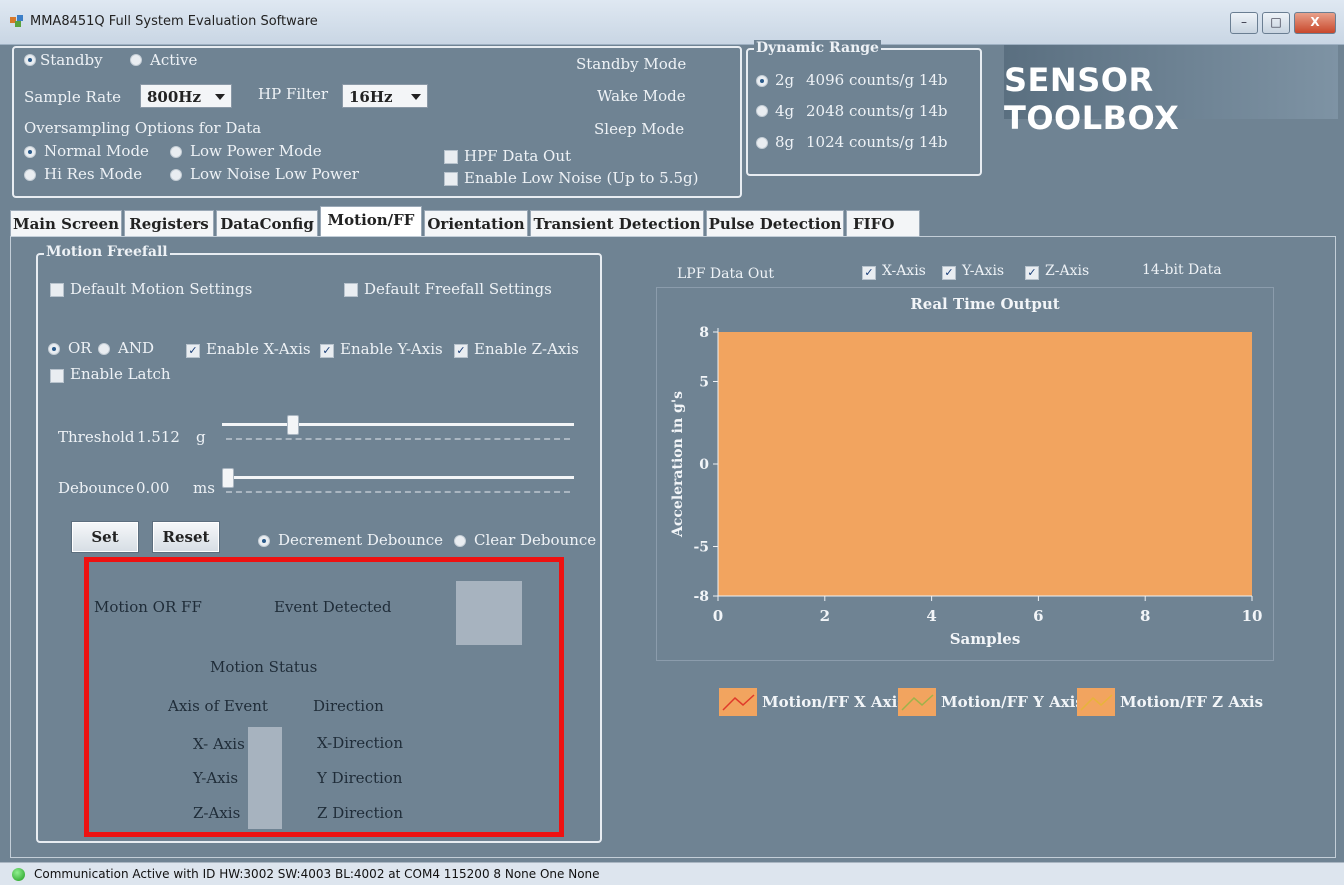 The width and height of the screenshot is (1344, 885). I want to click on and-radio, so click(104, 349).